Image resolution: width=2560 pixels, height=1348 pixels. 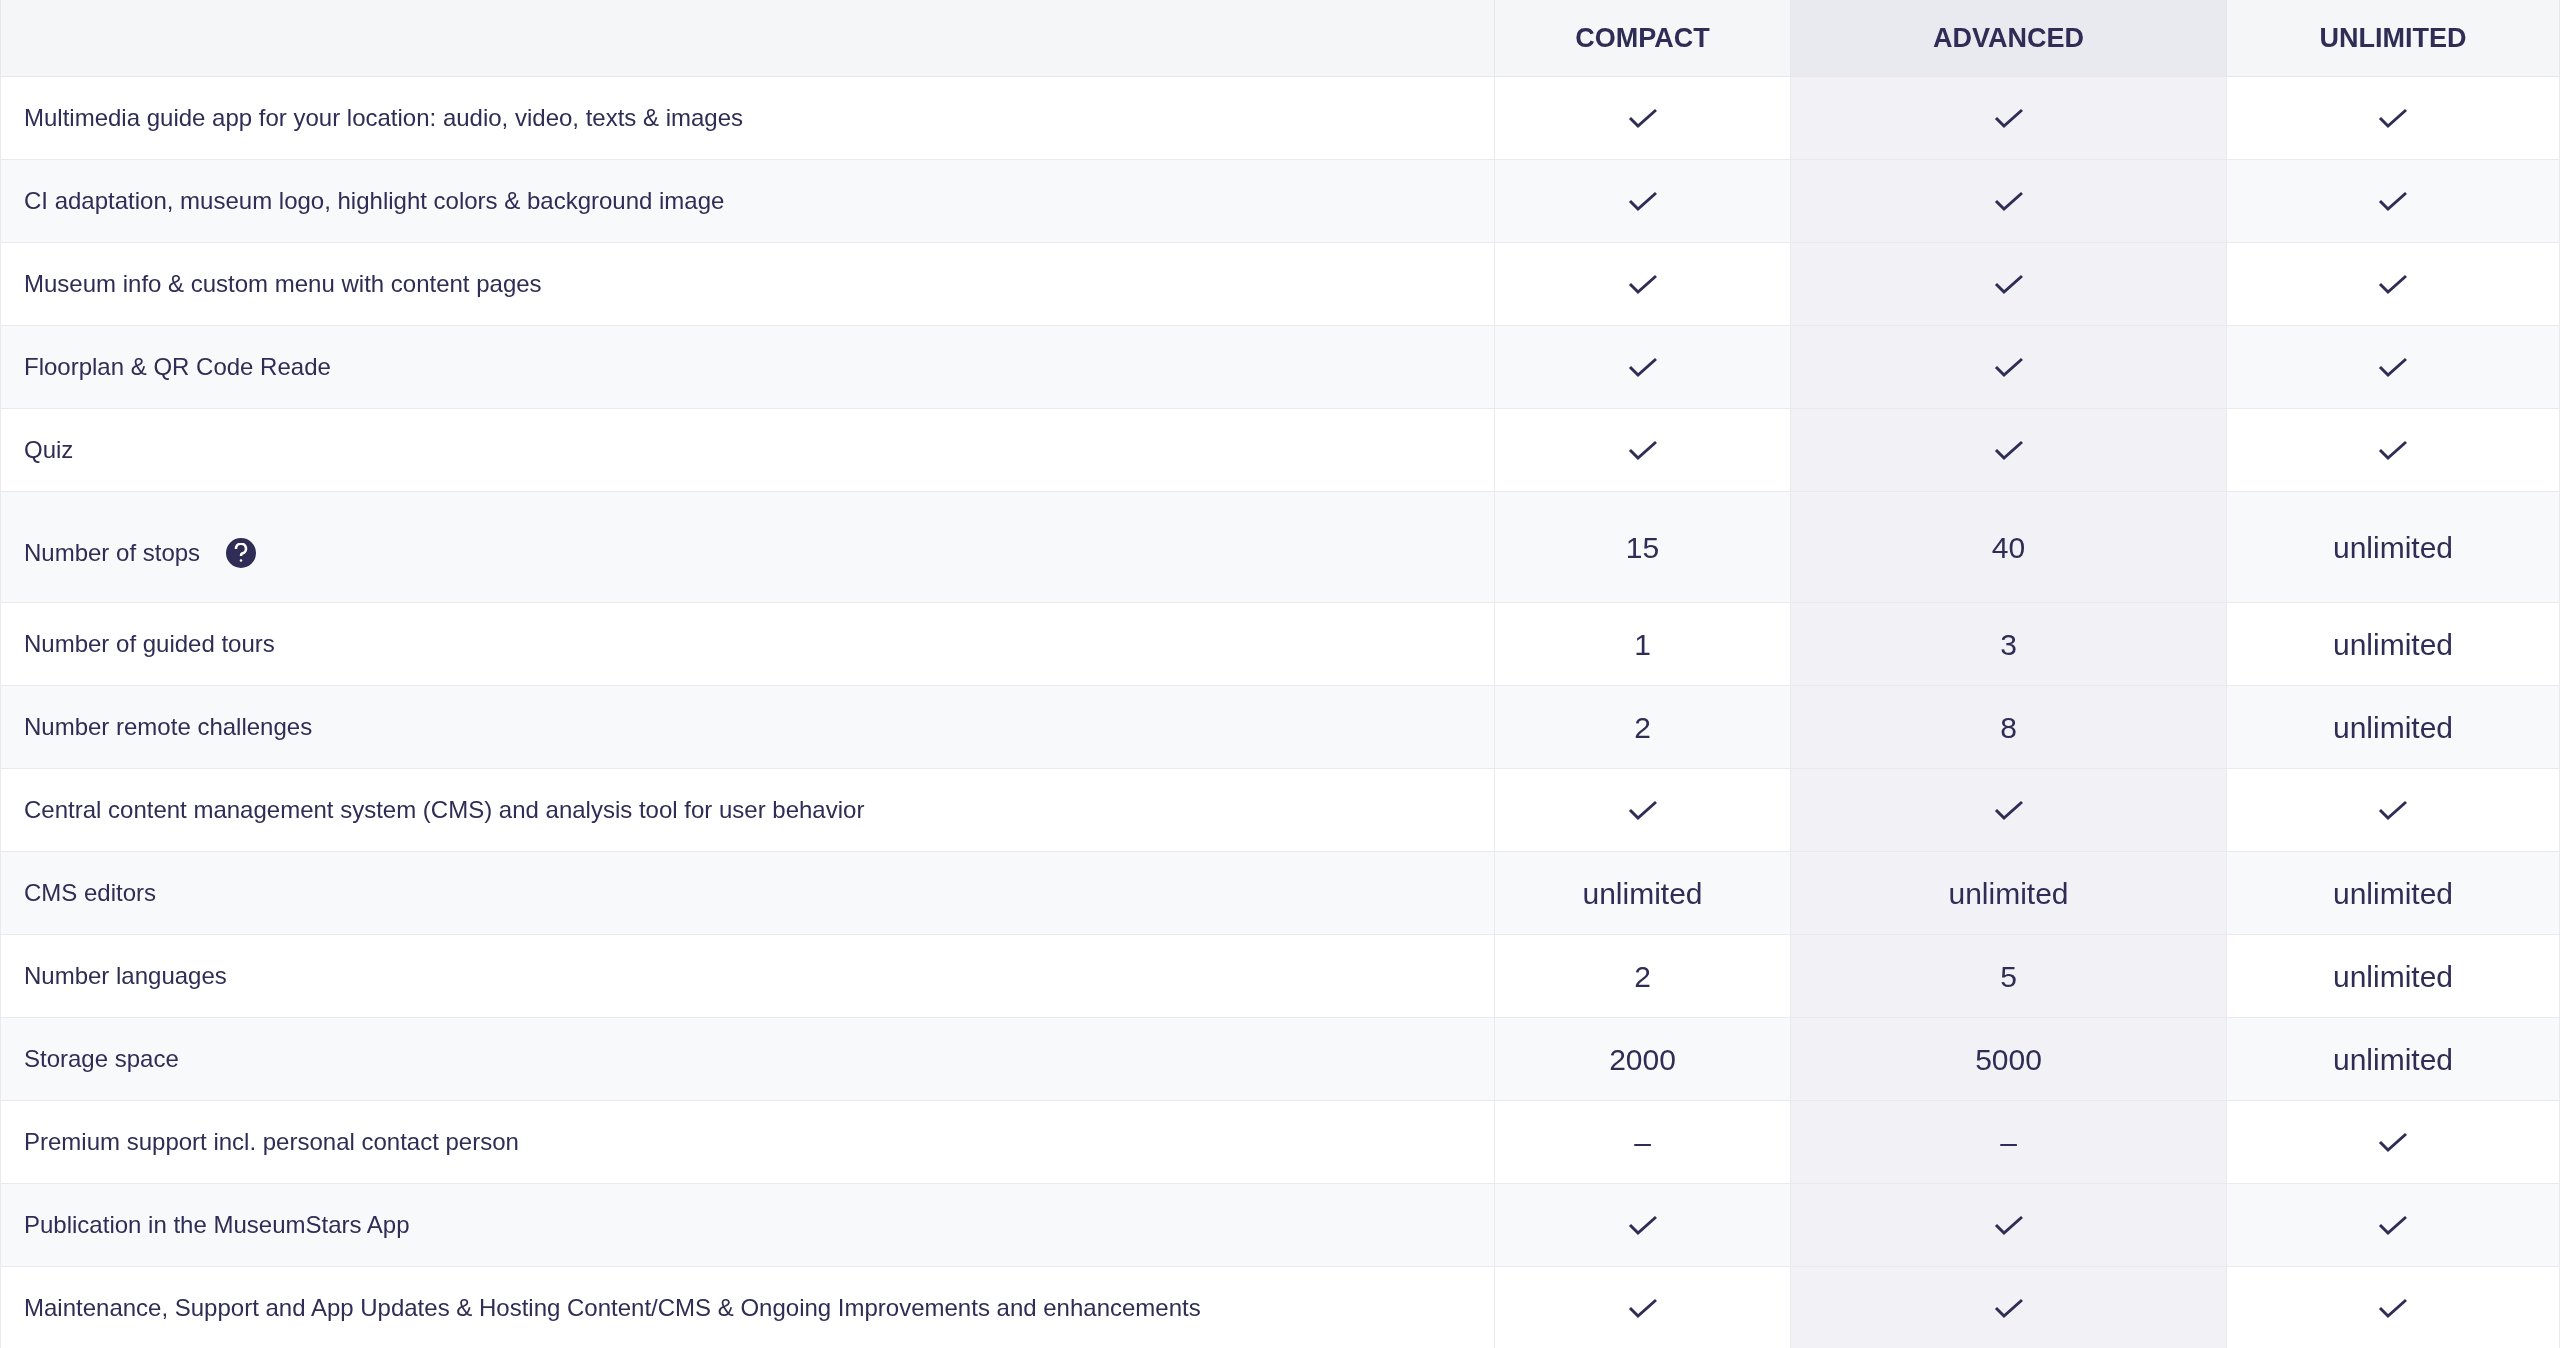 I want to click on value-text: 3, so click(x=2008, y=644).